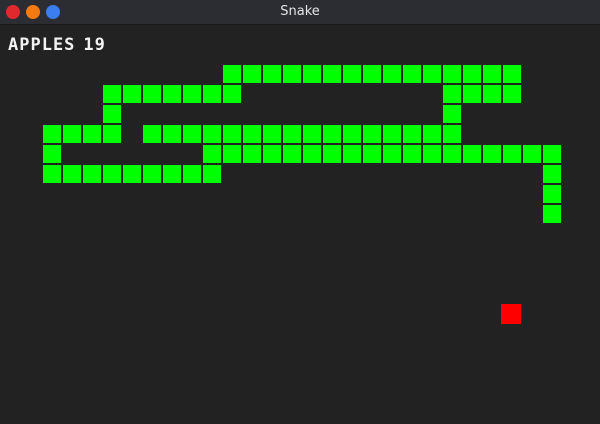 This screenshot has height=424, width=600. I want to click on apples-count: 19, so click(94, 45).